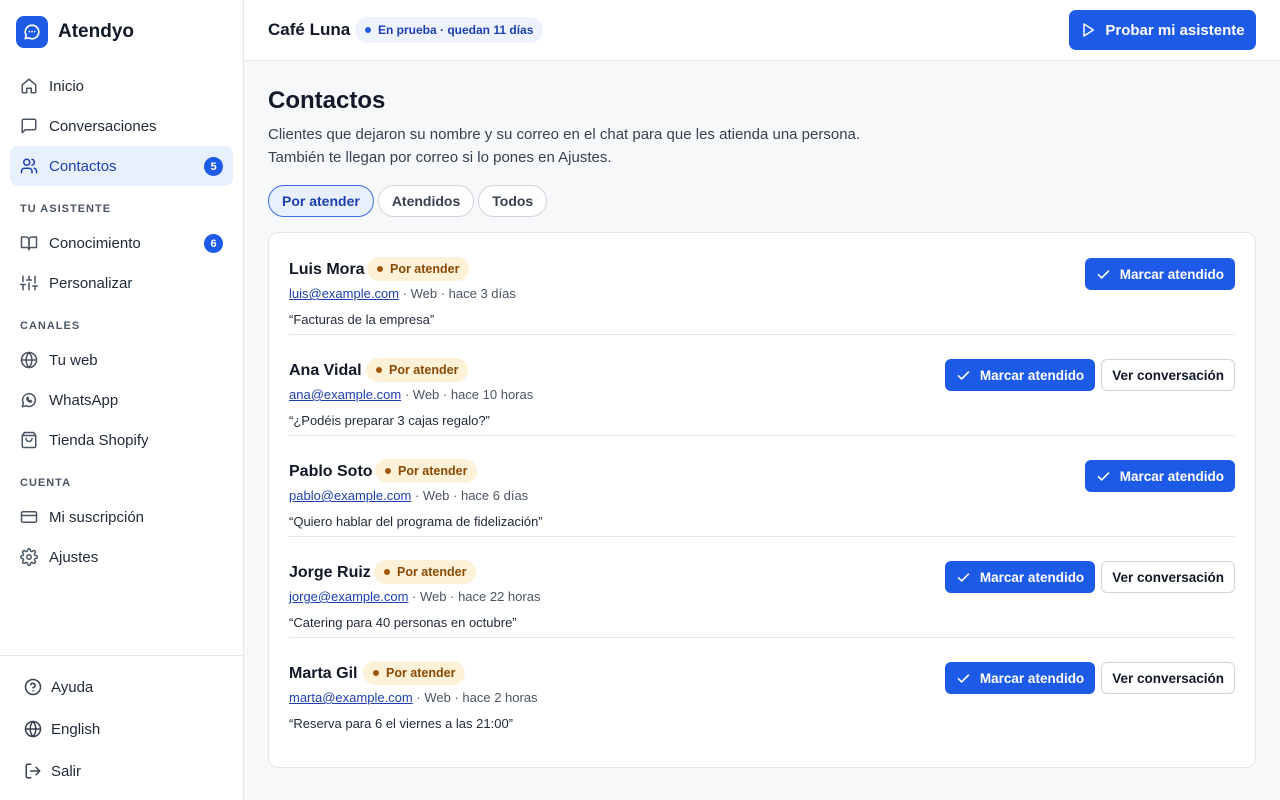 The image size is (1280, 800). I want to click on contact-time: hace 2 horas, so click(500, 697).